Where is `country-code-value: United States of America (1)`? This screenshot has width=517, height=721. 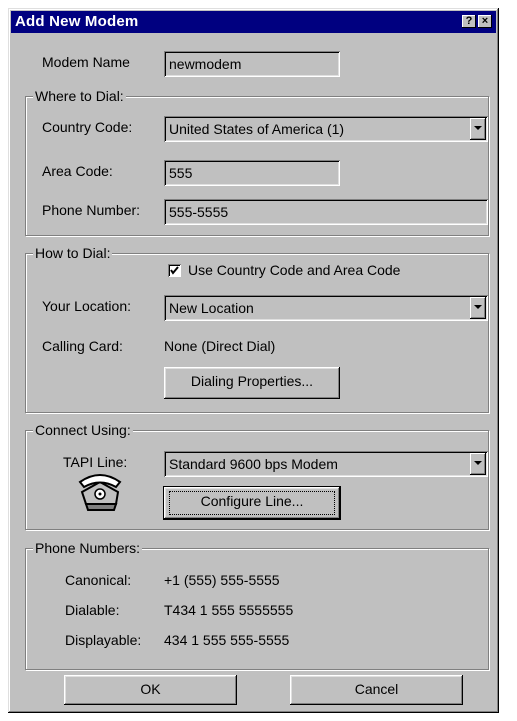 country-code-value: United States of America (1) is located at coordinates (257, 129).